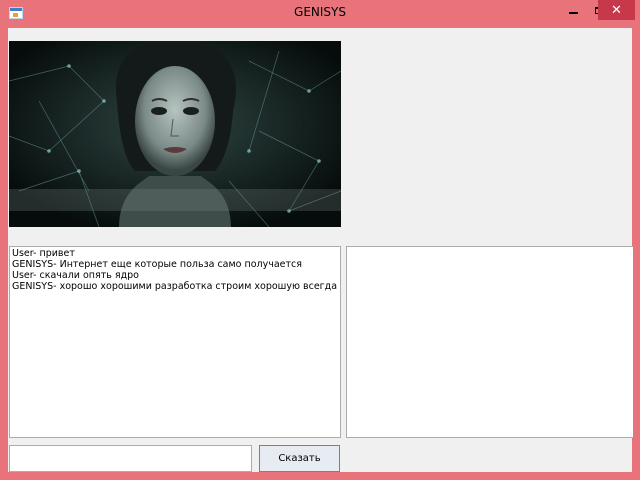 The width and height of the screenshot is (640, 480). What do you see at coordinates (43, 253) in the screenshot?
I see `chat-line: User- привет` at bounding box center [43, 253].